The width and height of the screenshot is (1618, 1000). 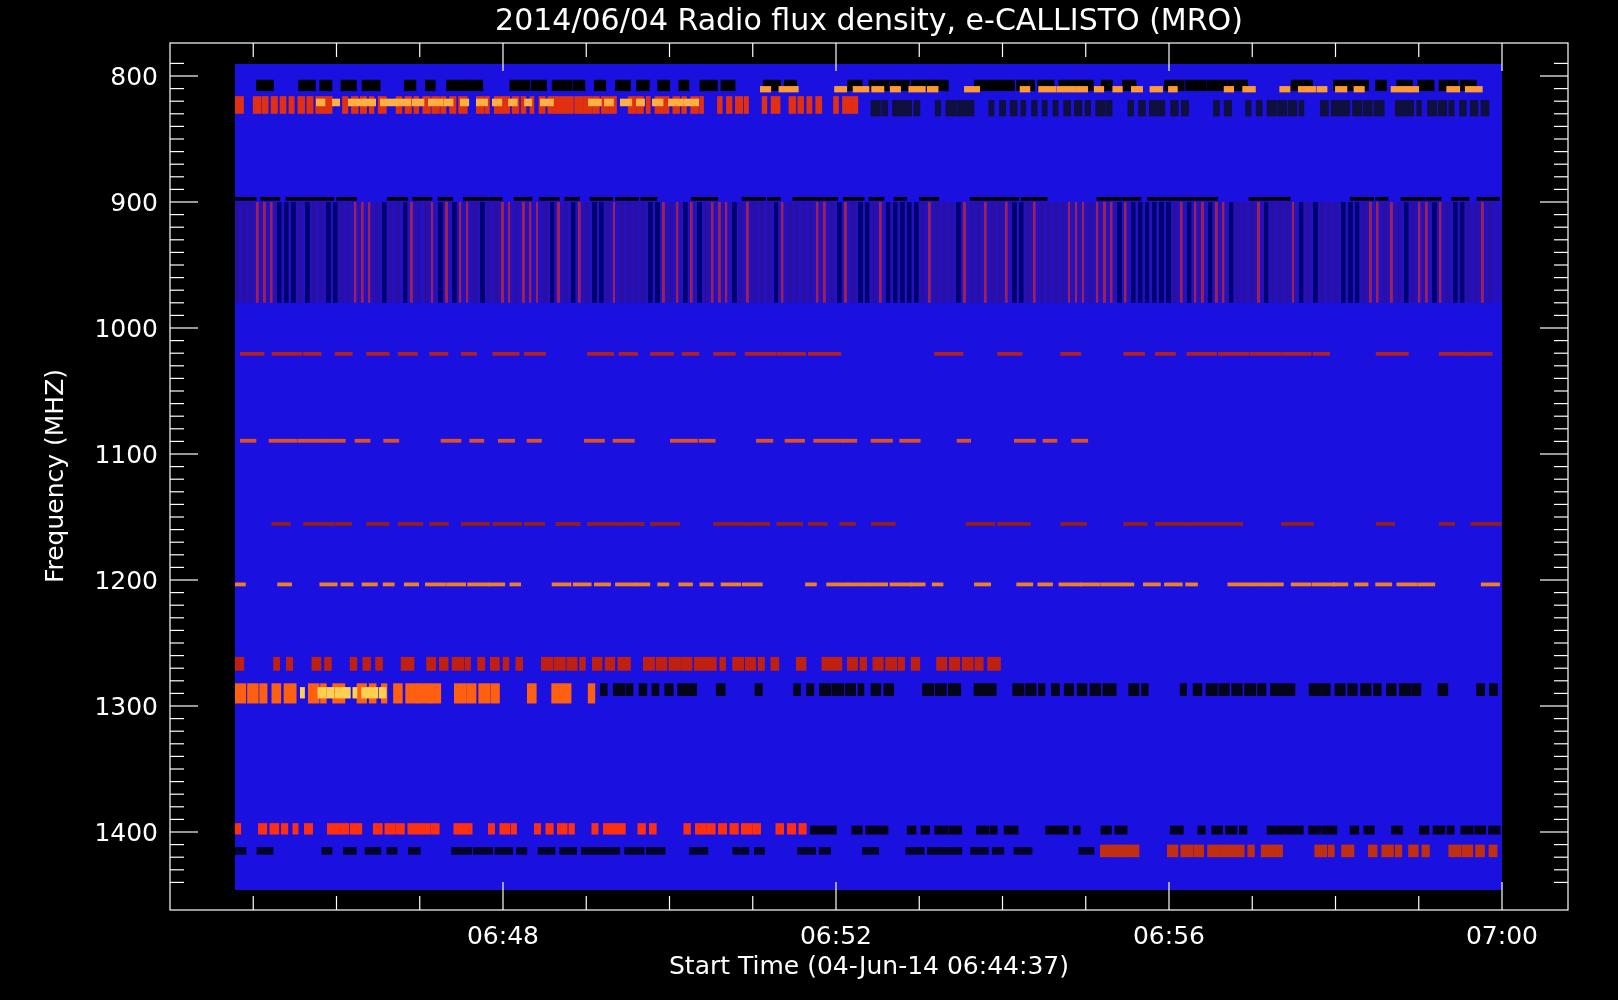 I want to click on y-tick-label: 1000, so click(x=126, y=328).